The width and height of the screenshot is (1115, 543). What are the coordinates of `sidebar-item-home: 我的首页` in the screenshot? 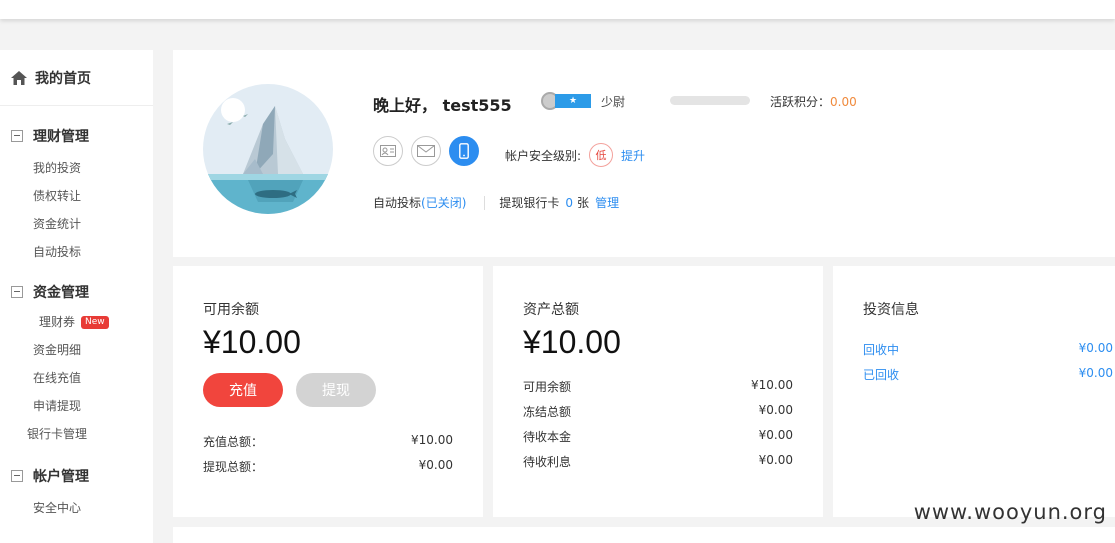 It's located at (76, 78).